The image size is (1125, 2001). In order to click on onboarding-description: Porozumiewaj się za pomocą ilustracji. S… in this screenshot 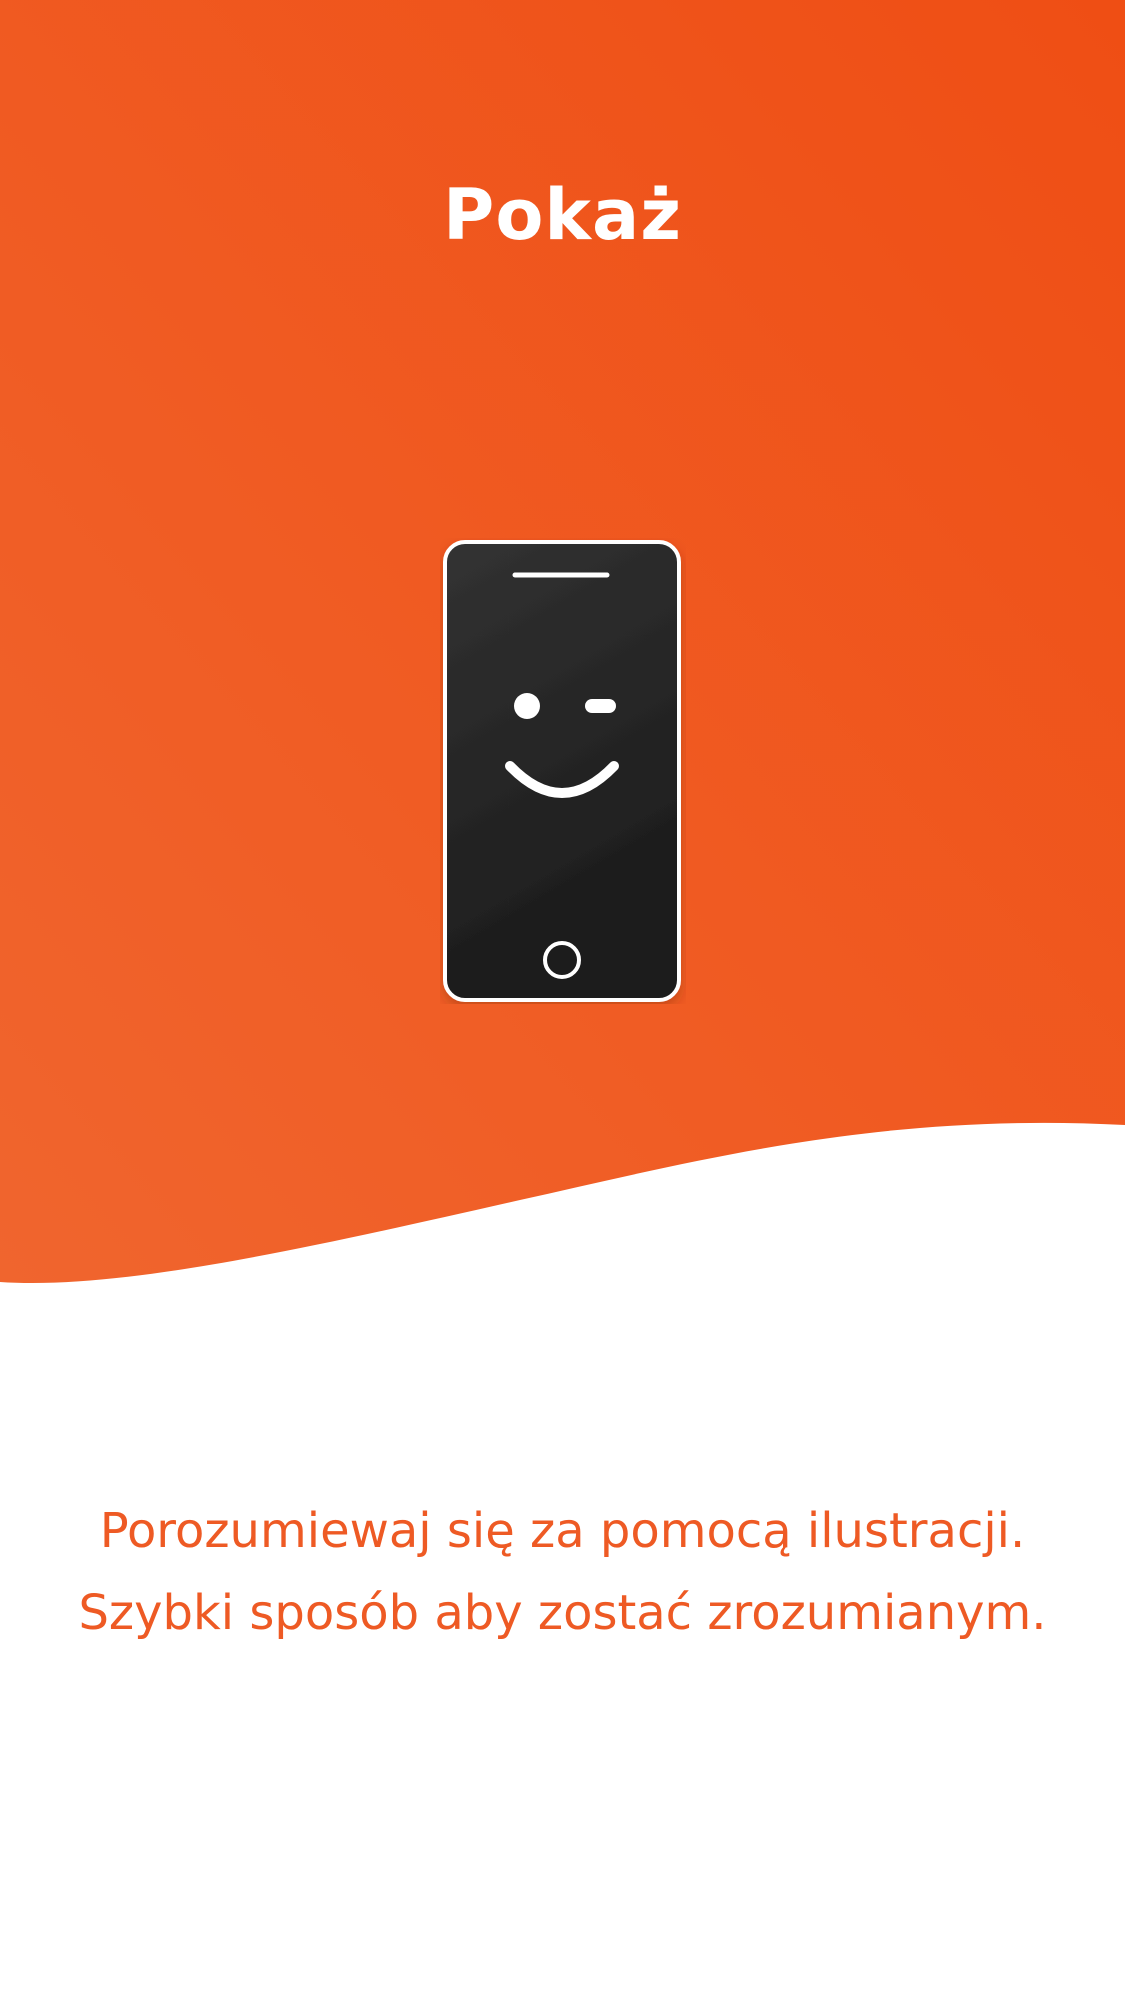, I will do `click(562, 1572)`.